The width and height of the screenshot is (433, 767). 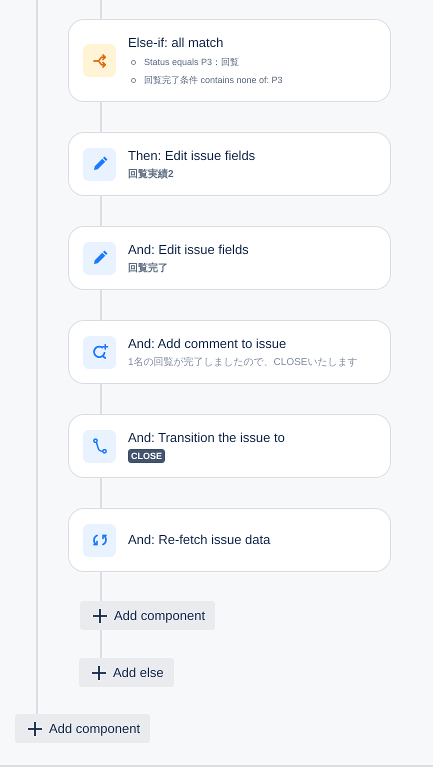 I want to click on status-lozenge: CLOSE, so click(x=147, y=456).